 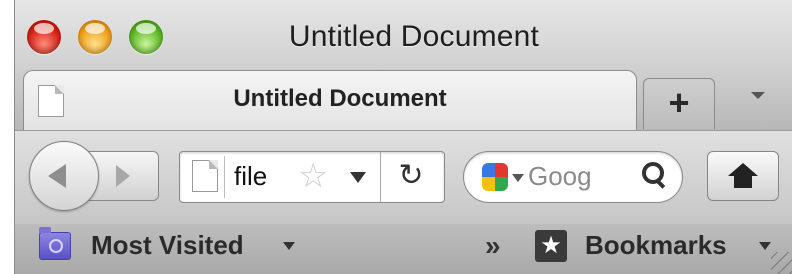 I want to click on bookmarks-menu: Bookmarks, so click(x=656, y=245).